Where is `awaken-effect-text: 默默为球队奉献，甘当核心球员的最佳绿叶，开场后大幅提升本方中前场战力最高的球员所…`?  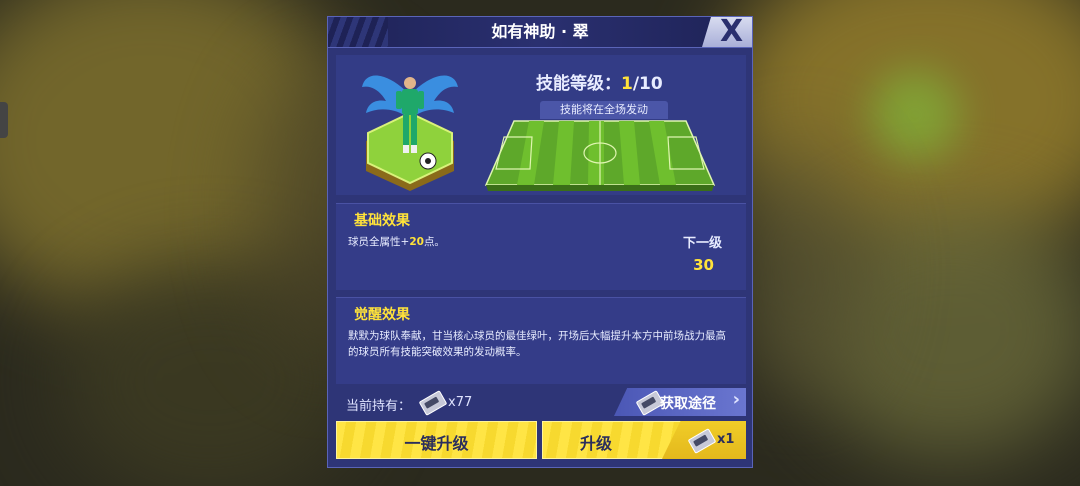
awaken-effect-text: 默默为球队奉献，甘当核心球员的最佳绿叶，开场后大幅提升本方中前场战力最高的球员所… is located at coordinates (537, 344).